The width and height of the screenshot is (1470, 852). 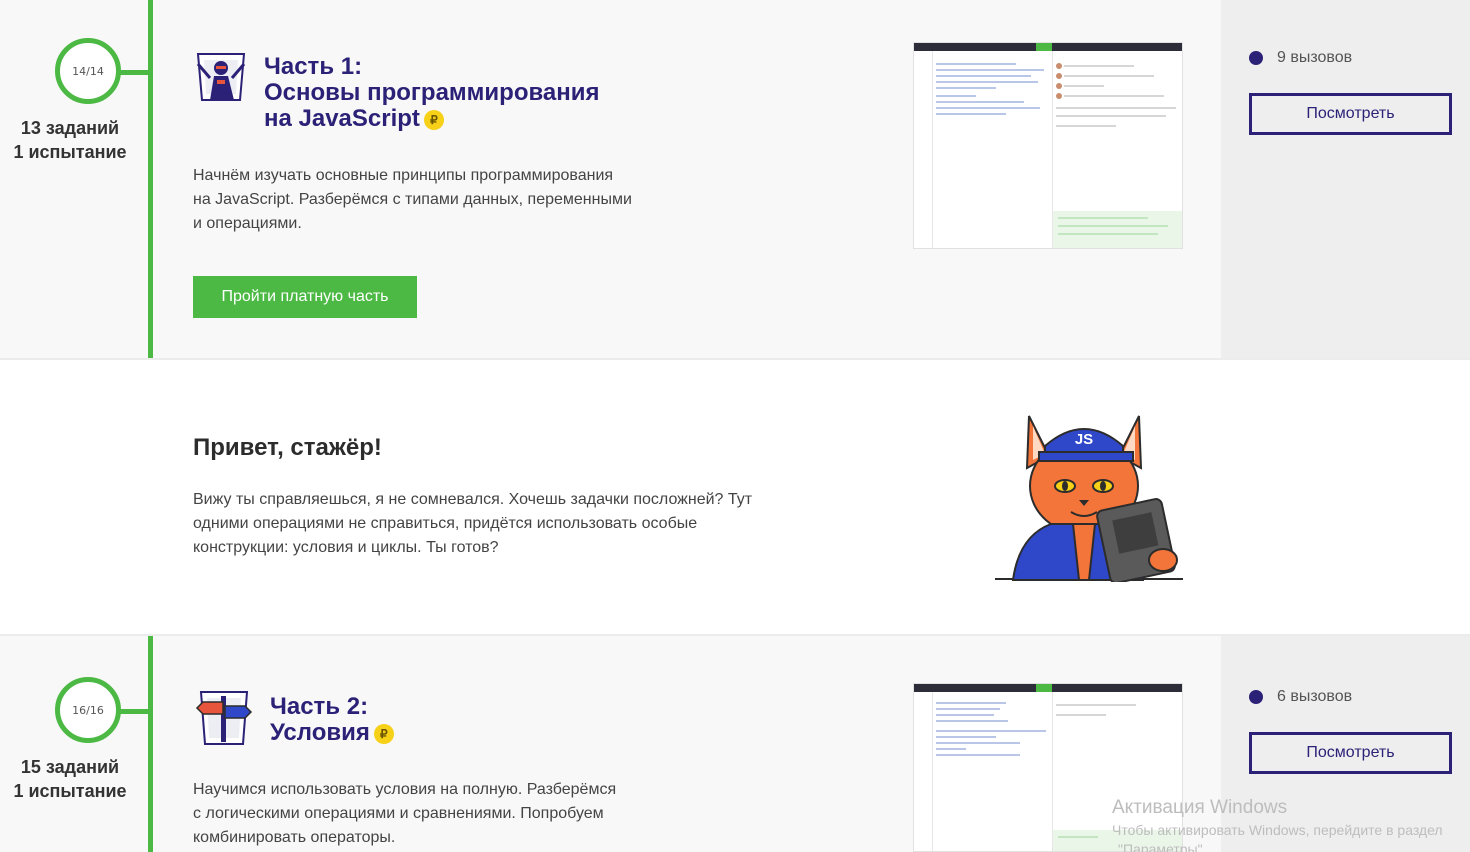 I want to click on chapter-1-description-line-3: и операциями., so click(x=247, y=223).